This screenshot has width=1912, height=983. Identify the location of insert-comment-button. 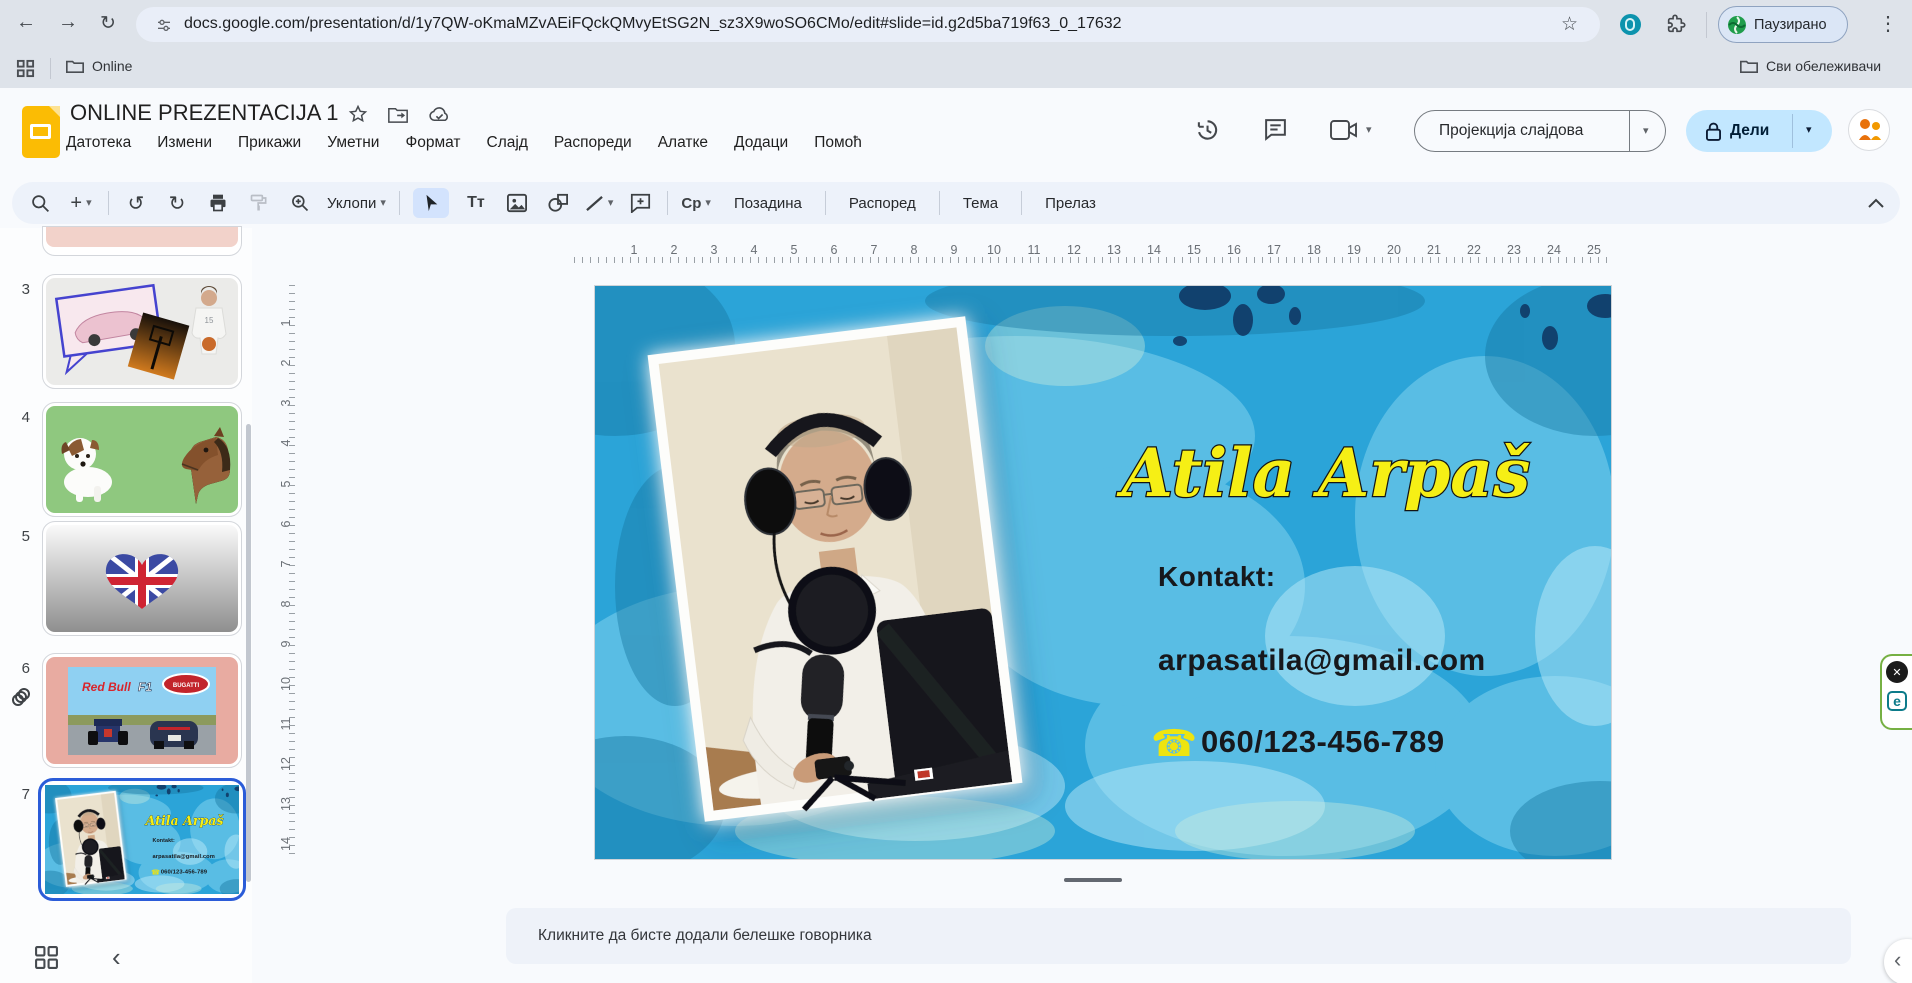
(640, 203).